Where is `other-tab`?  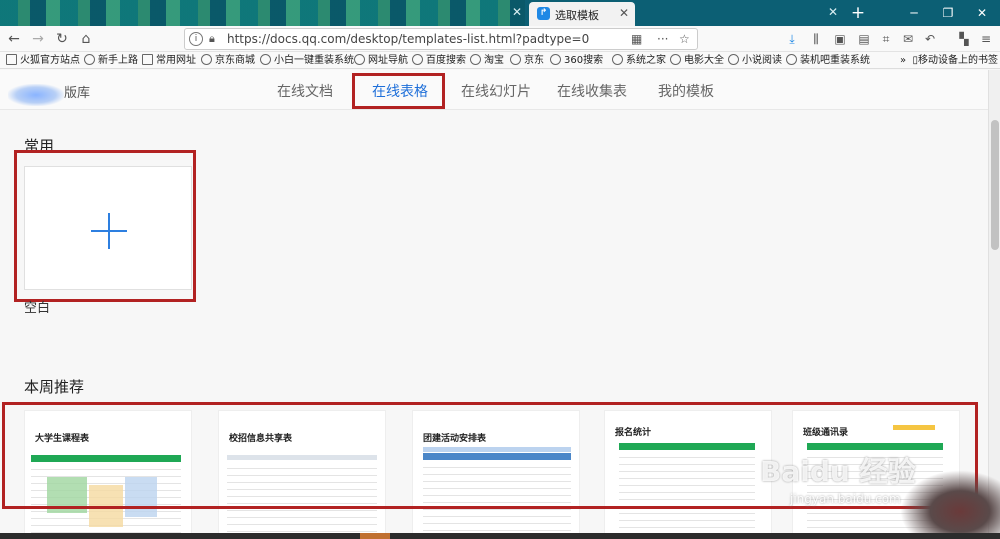
other-tab is located at coordinates (737, 14).